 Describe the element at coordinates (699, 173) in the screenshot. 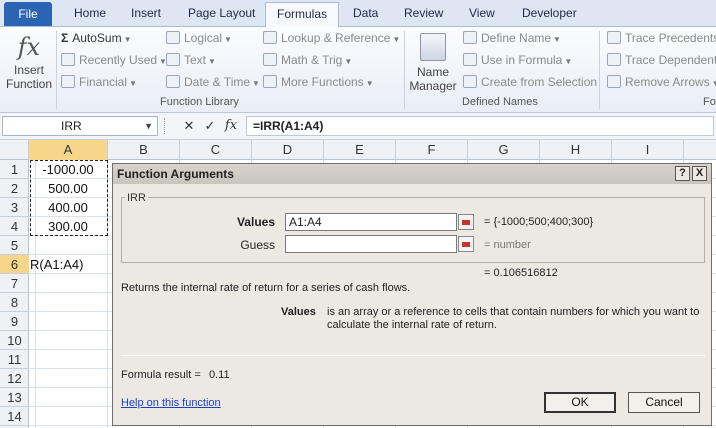

I see `close-button: X` at that location.